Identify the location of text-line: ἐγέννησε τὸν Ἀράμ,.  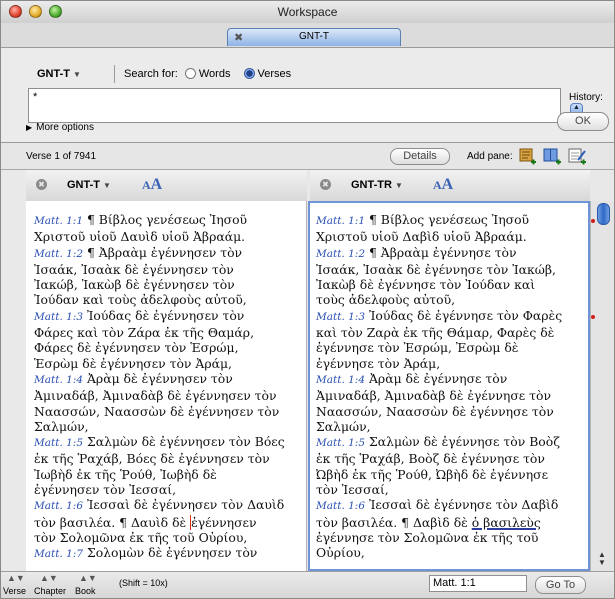
(450, 363).